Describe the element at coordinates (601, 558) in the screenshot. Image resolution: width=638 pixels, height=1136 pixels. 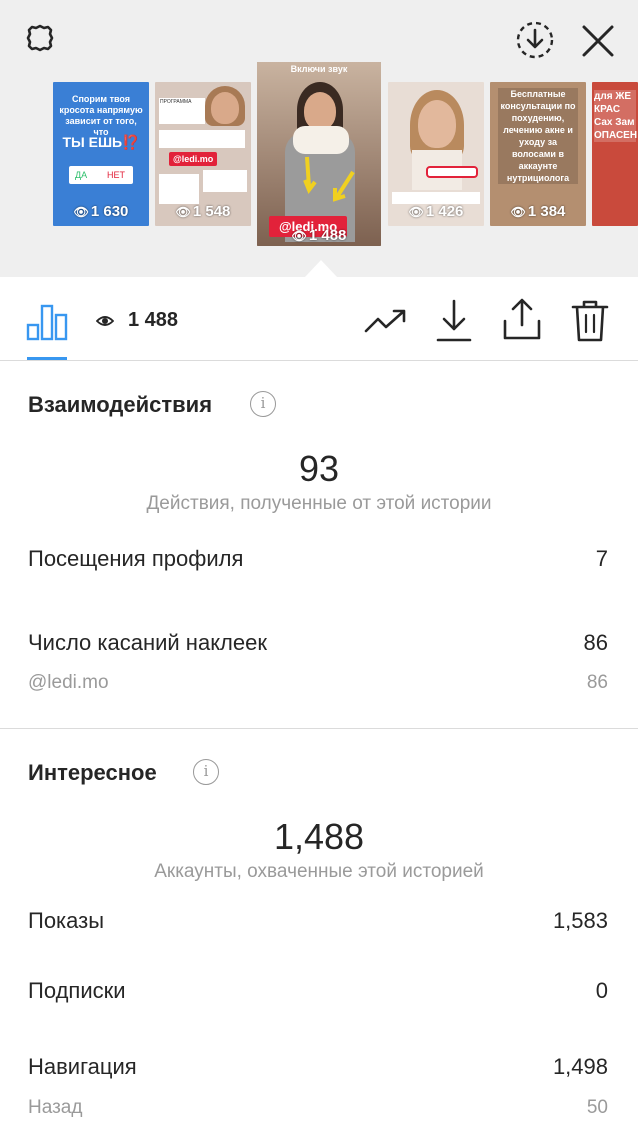
I see `profile-visits-value: 7` at that location.